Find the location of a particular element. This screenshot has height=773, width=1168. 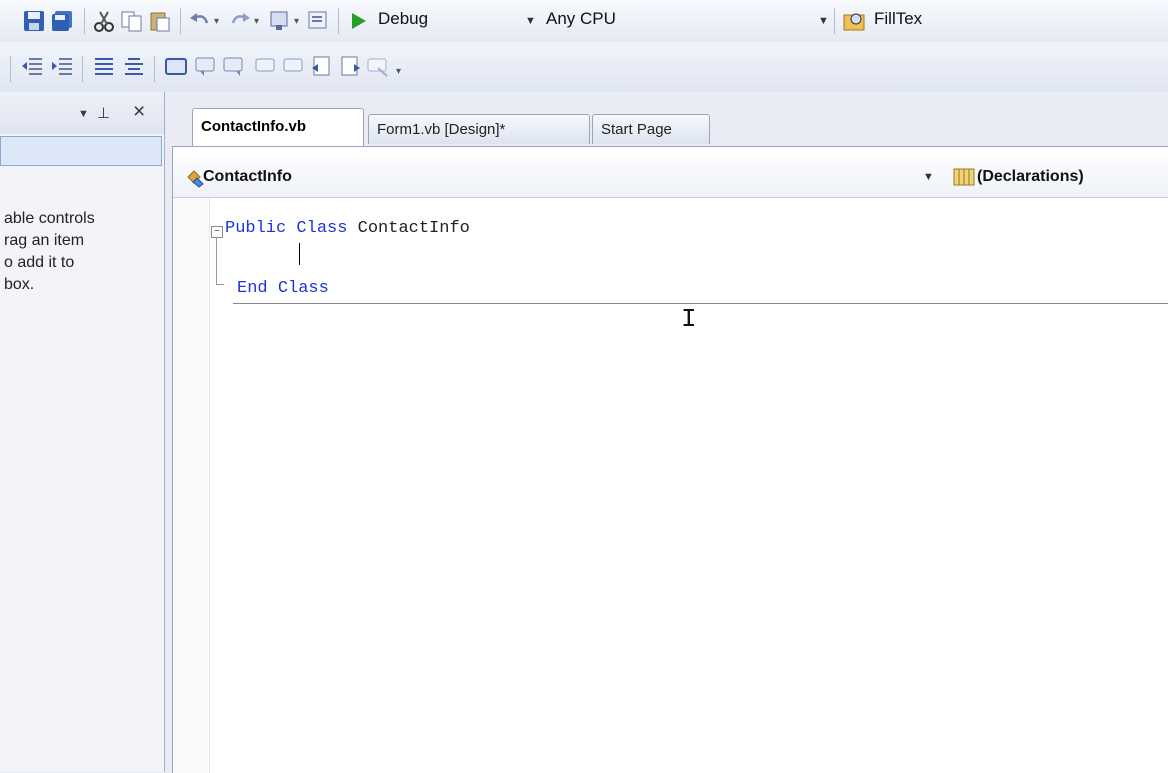

solution-platform-combo: Any CPU is located at coordinates (581, 19).